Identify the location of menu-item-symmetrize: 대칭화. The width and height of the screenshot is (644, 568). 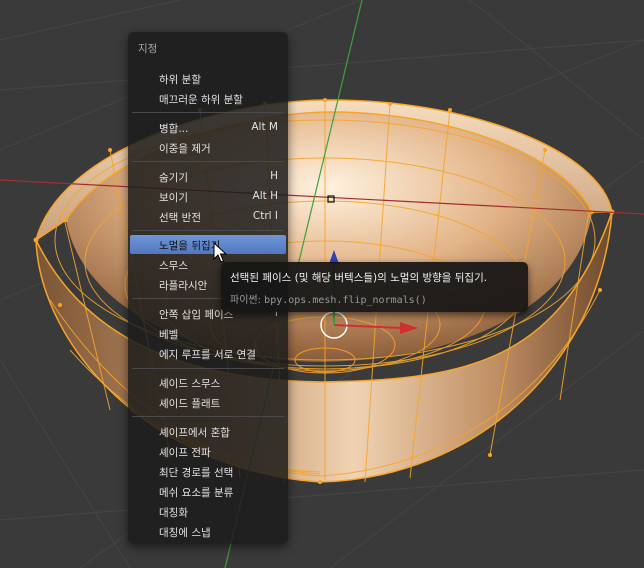
(208, 511).